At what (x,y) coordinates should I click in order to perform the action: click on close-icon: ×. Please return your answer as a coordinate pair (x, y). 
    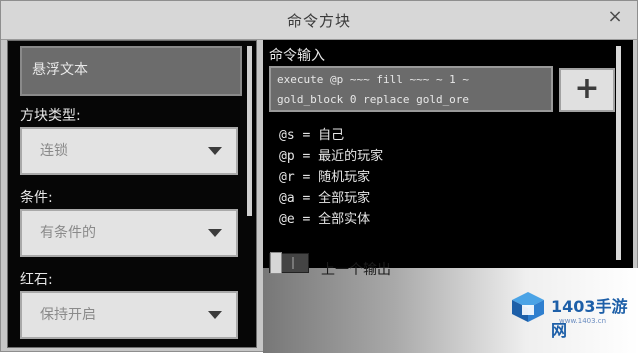
    Looking at the image, I should click on (615, 17).